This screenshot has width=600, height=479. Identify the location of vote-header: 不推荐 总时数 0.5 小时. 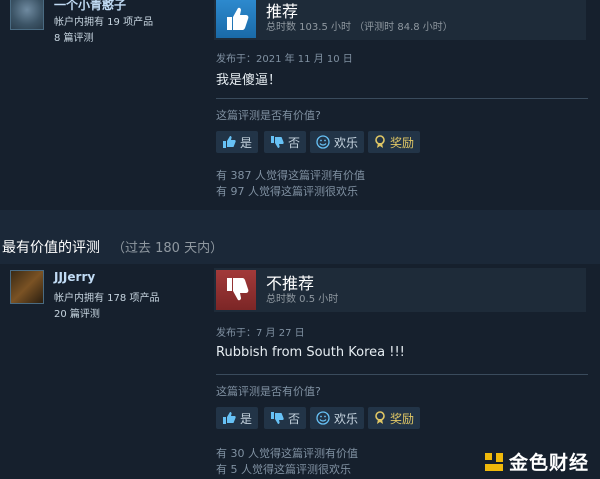
(400, 290).